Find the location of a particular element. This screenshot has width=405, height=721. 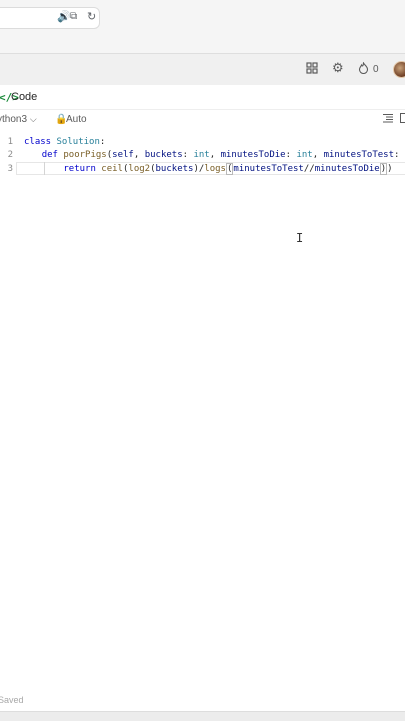

function-name: poorPigs is located at coordinates (84, 155).